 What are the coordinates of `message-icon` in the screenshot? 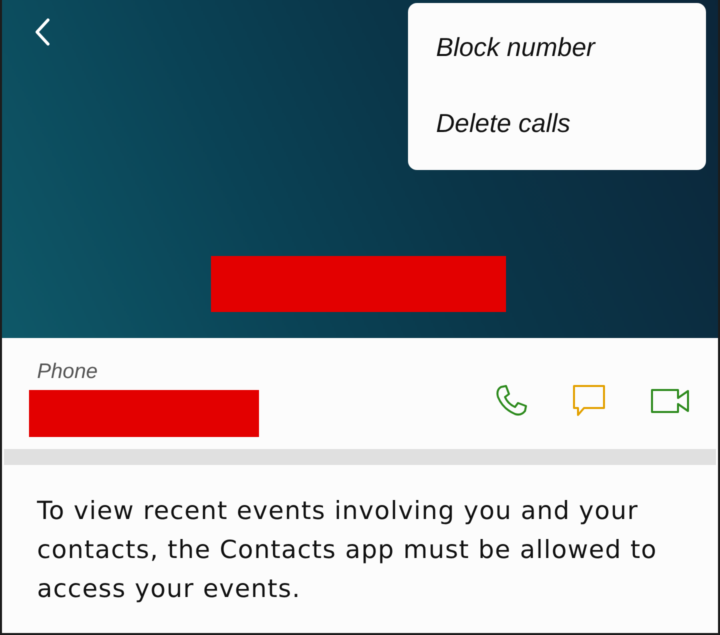 It's located at (589, 400).